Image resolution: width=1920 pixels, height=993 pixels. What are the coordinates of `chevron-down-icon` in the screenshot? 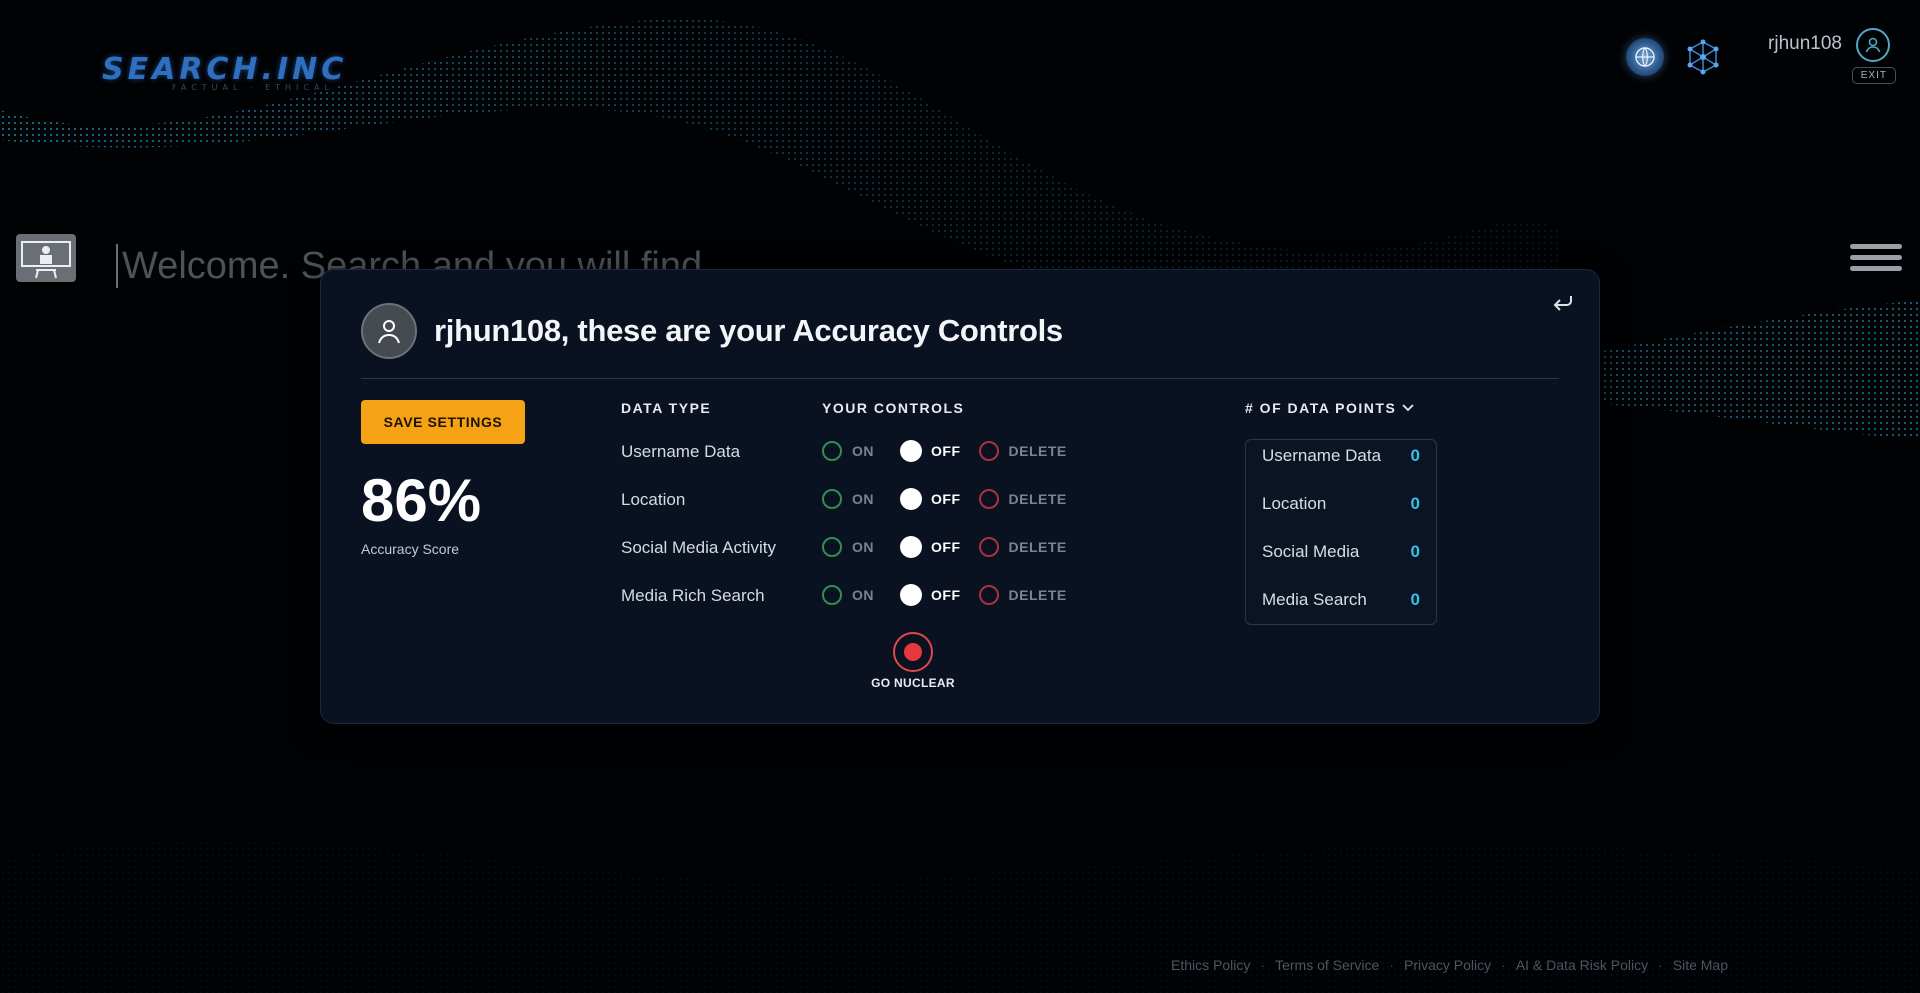 It's located at (1408, 408).